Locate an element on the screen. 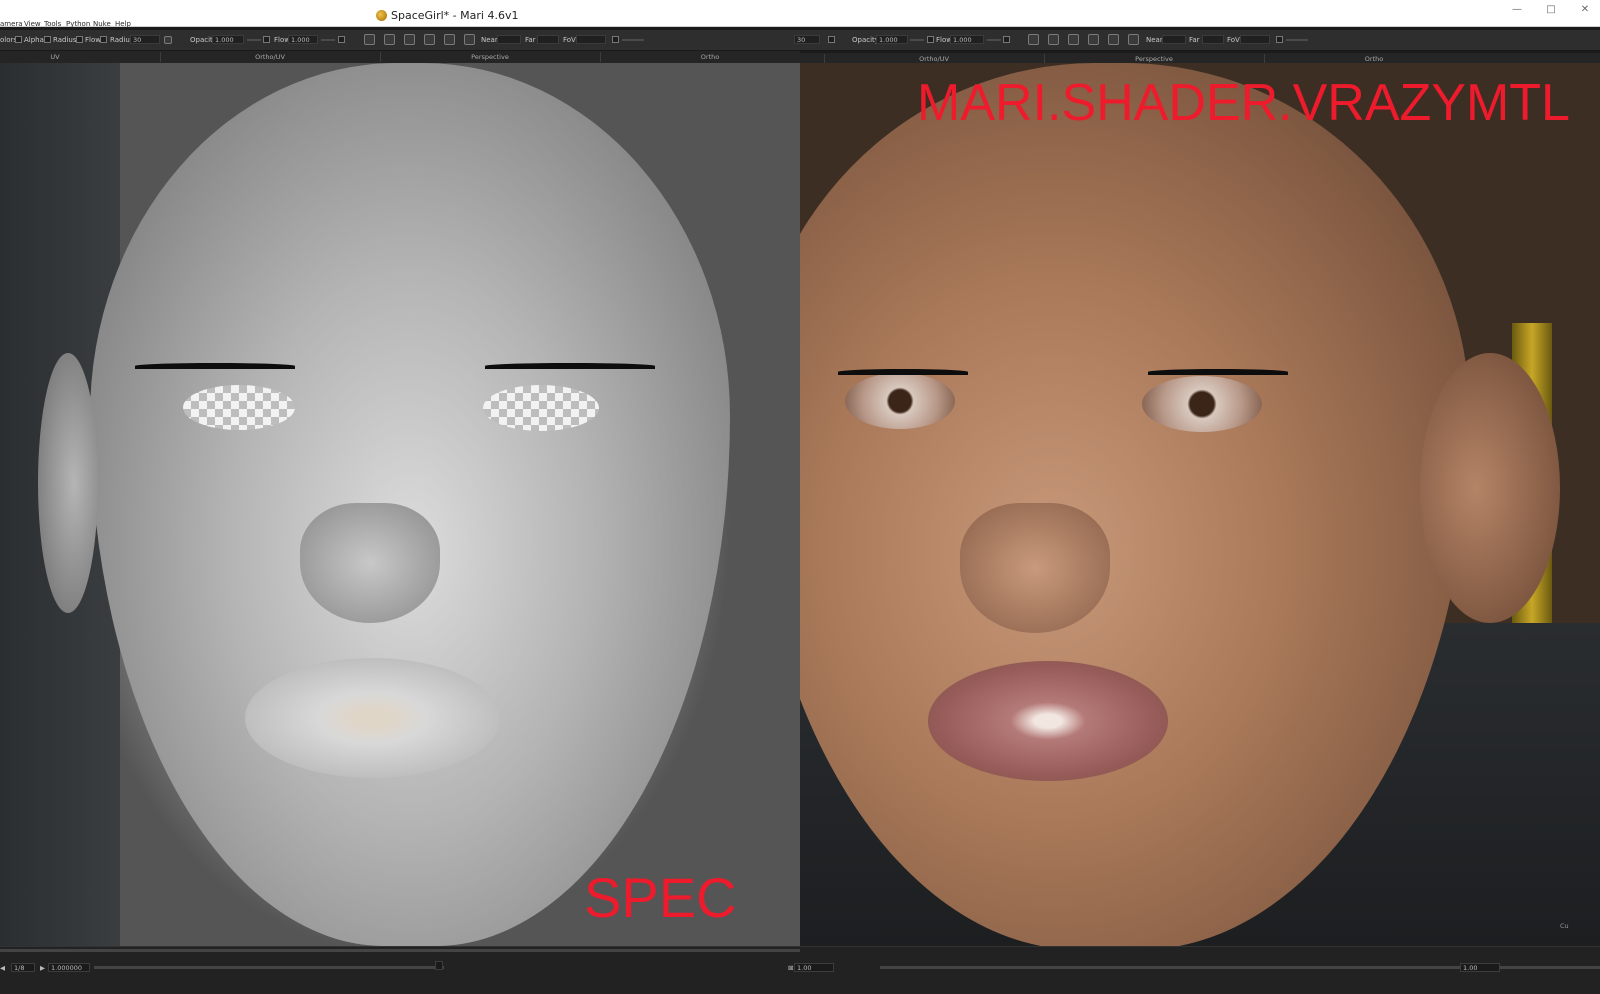 The image size is (1600, 994). near-label: Near is located at coordinates (489, 40).